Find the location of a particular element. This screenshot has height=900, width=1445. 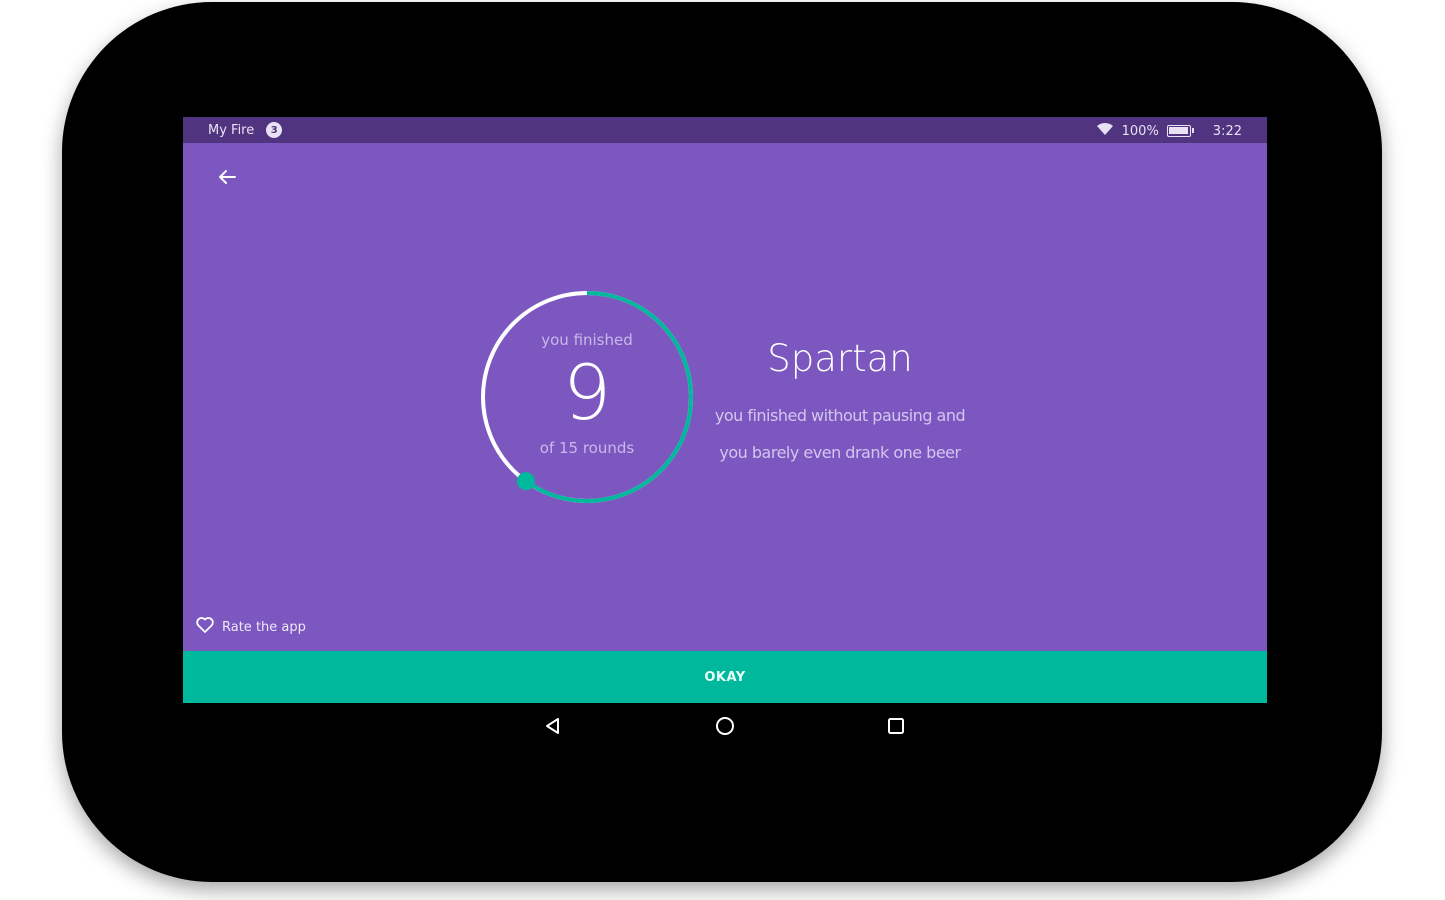

navigation-bar is located at coordinates (725, 728).